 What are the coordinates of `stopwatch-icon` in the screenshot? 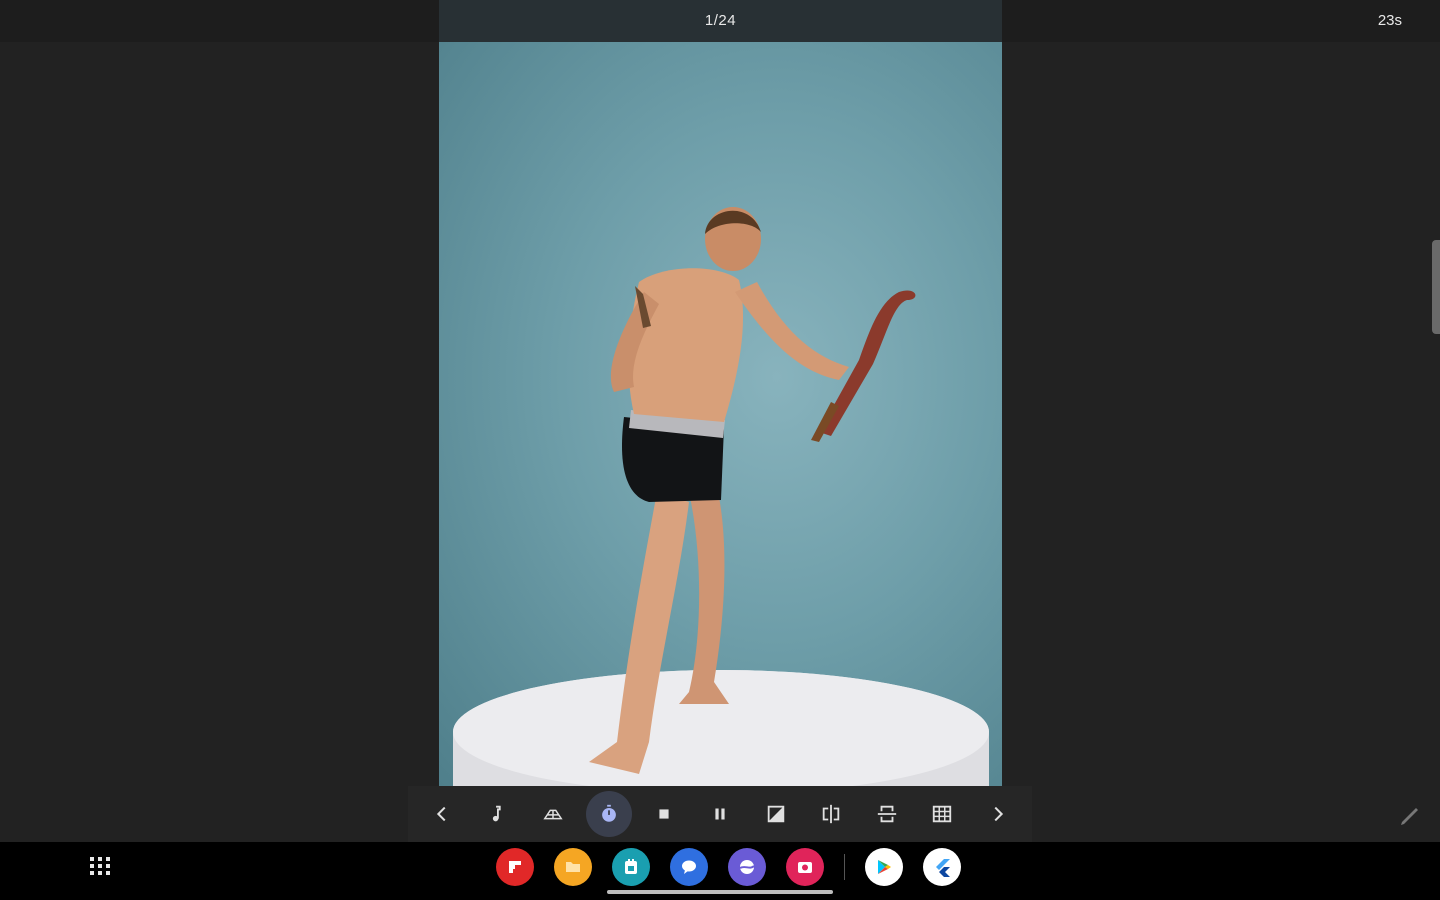 It's located at (608, 813).